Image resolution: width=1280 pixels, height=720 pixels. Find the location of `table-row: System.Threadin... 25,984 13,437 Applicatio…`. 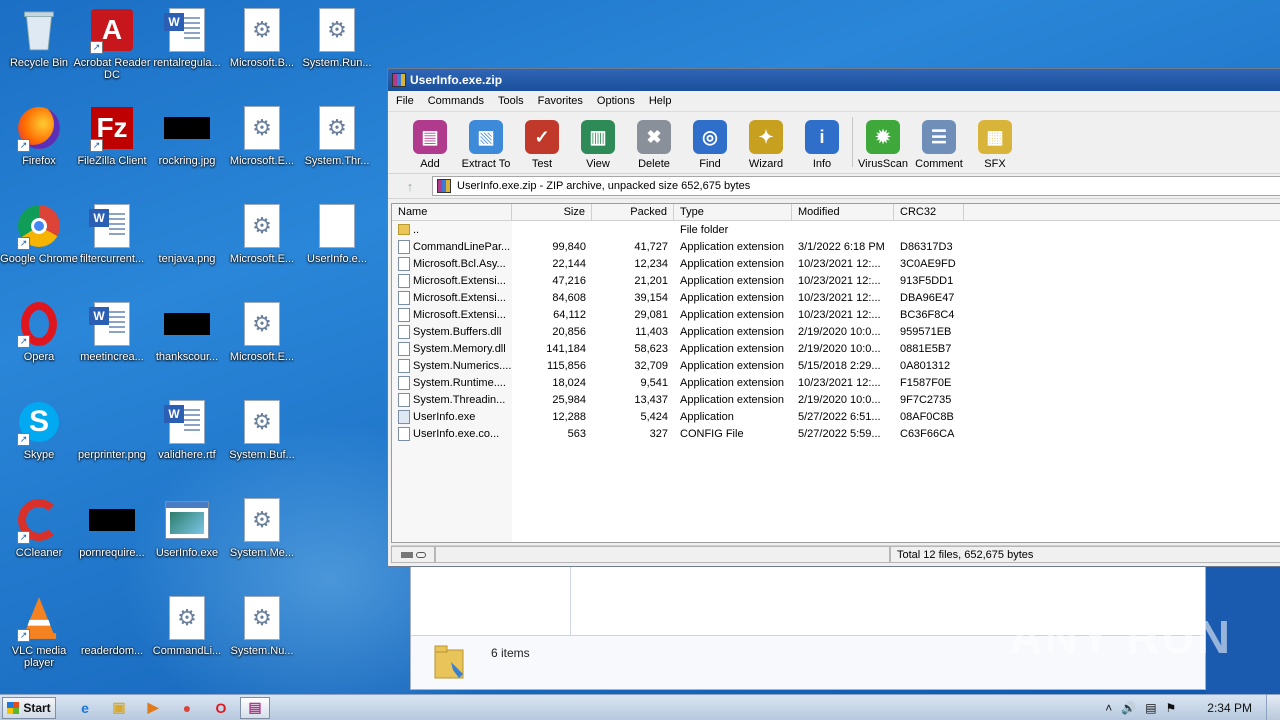

table-row: System.Threadin... 25,984 13,437 Applicatio… is located at coordinates (836, 399).